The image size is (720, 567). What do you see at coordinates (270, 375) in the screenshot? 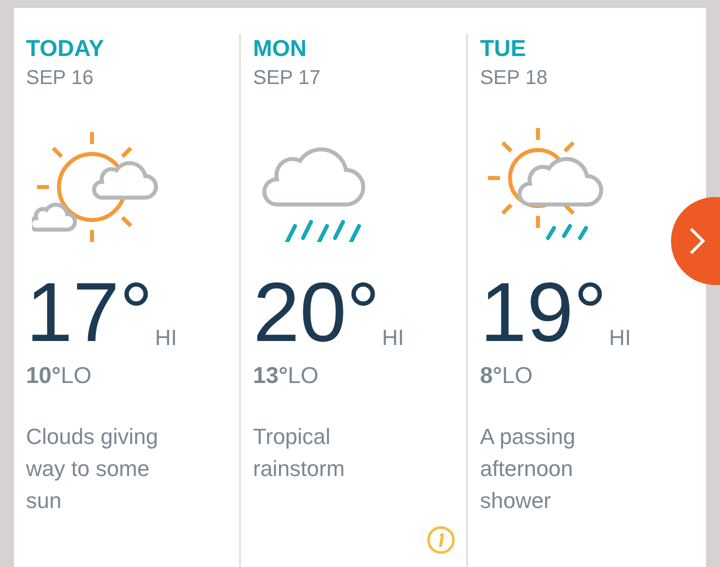
I see `low-temperature: 13°` at bounding box center [270, 375].